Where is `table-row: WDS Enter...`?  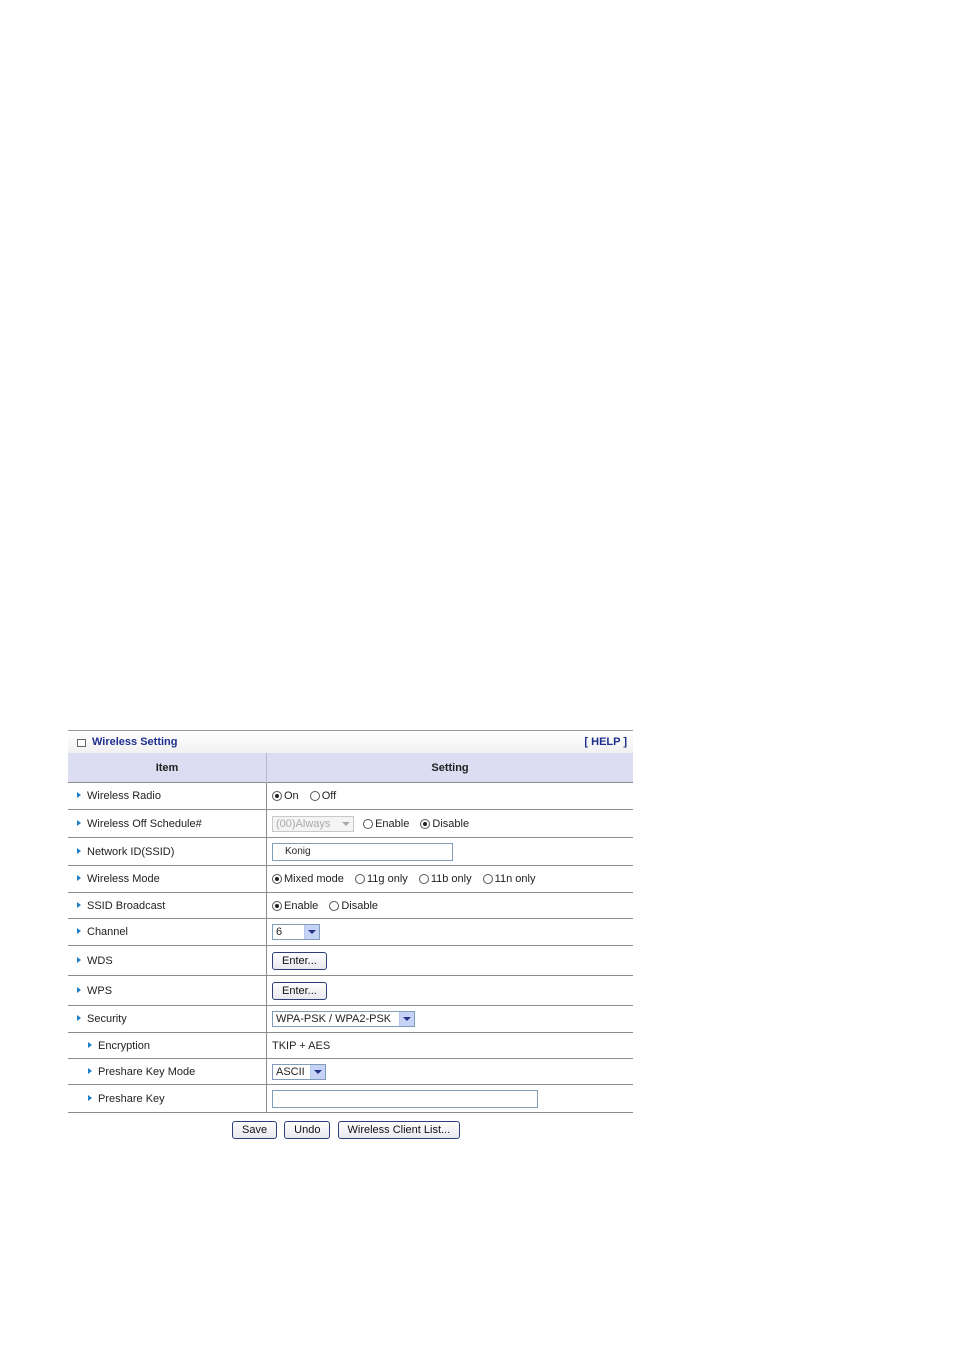
table-row: WDS Enter... is located at coordinates (350, 960).